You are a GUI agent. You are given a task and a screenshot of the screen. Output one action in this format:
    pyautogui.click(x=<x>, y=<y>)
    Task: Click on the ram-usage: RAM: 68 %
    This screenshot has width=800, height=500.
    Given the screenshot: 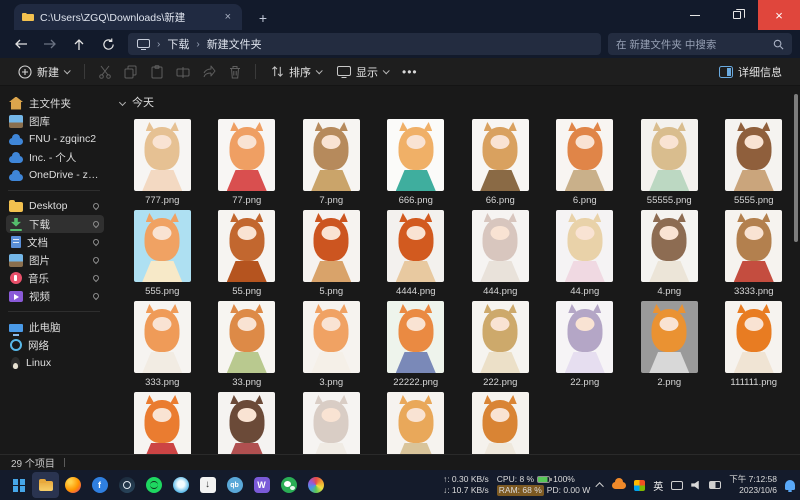 What is the action you would take?
    pyautogui.click(x=520, y=490)
    